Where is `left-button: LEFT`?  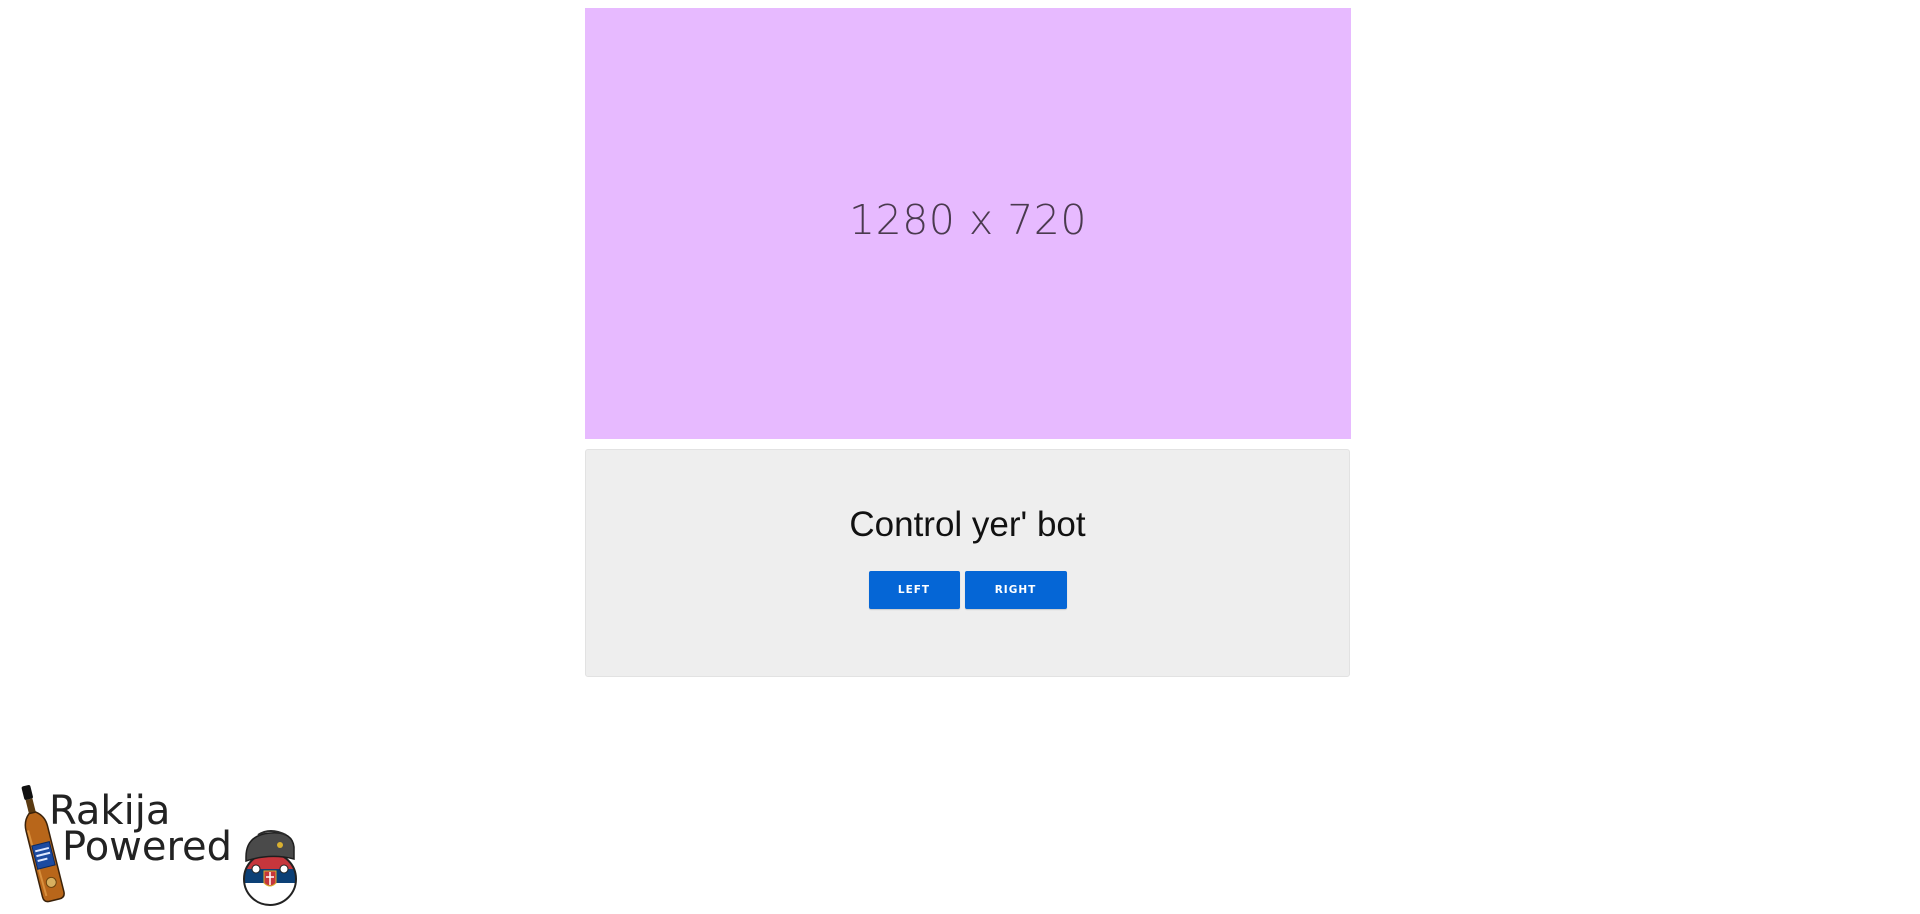 left-button: LEFT is located at coordinates (914, 590).